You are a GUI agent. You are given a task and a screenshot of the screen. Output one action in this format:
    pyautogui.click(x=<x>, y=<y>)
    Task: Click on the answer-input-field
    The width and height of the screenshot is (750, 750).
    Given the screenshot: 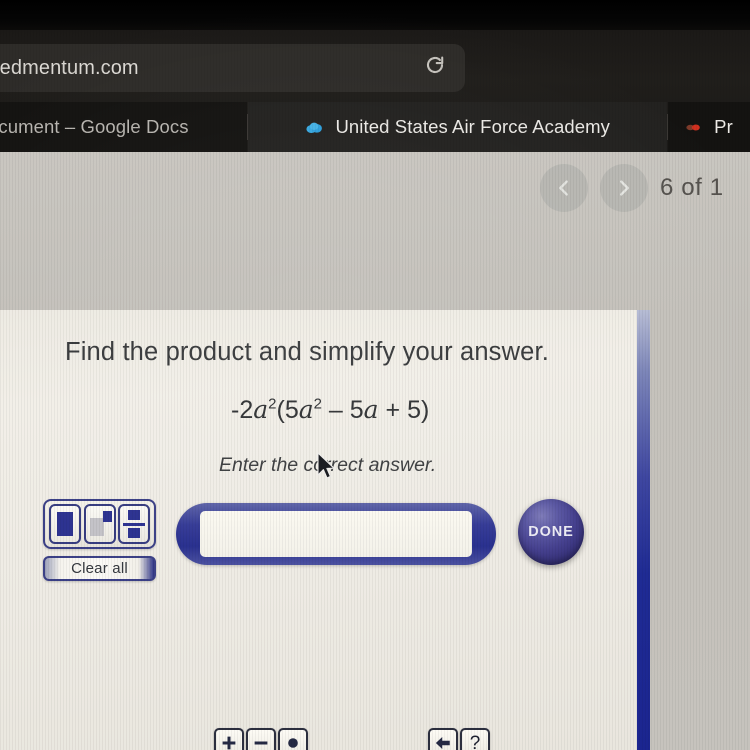 What is the action you would take?
    pyautogui.click(x=336, y=534)
    